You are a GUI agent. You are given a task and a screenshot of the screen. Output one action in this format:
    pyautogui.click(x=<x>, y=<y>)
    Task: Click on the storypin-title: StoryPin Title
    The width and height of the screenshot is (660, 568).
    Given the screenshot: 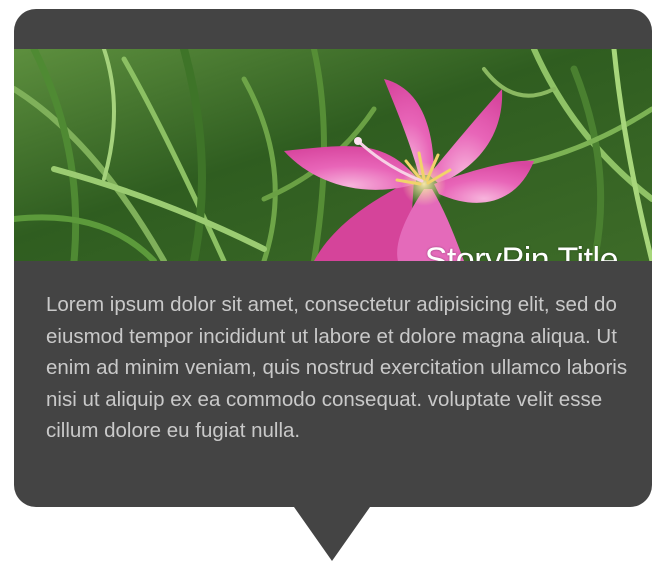 What is the action you would take?
    pyautogui.click(x=521, y=251)
    